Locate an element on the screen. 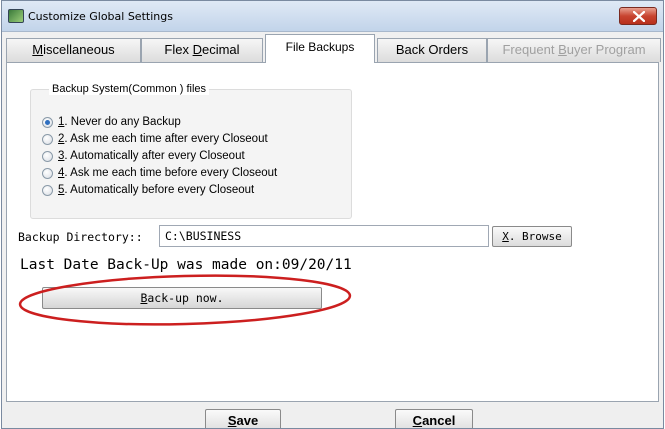 This screenshot has height=429, width=665. radio-option-3: 3. Automatically after every Closeout is located at coordinates (143, 156).